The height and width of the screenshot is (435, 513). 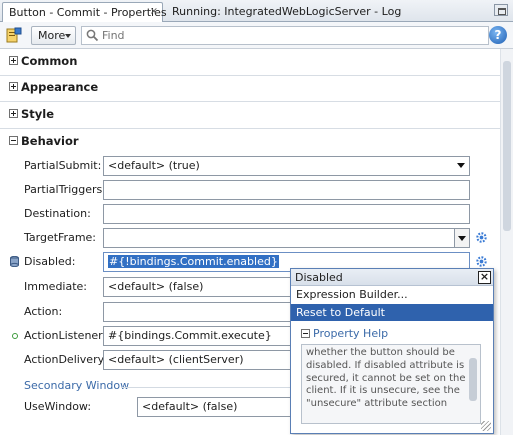 What do you see at coordinates (462, 238) in the screenshot?
I see `target-frame-dropdown` at bounding box center [462, 238].